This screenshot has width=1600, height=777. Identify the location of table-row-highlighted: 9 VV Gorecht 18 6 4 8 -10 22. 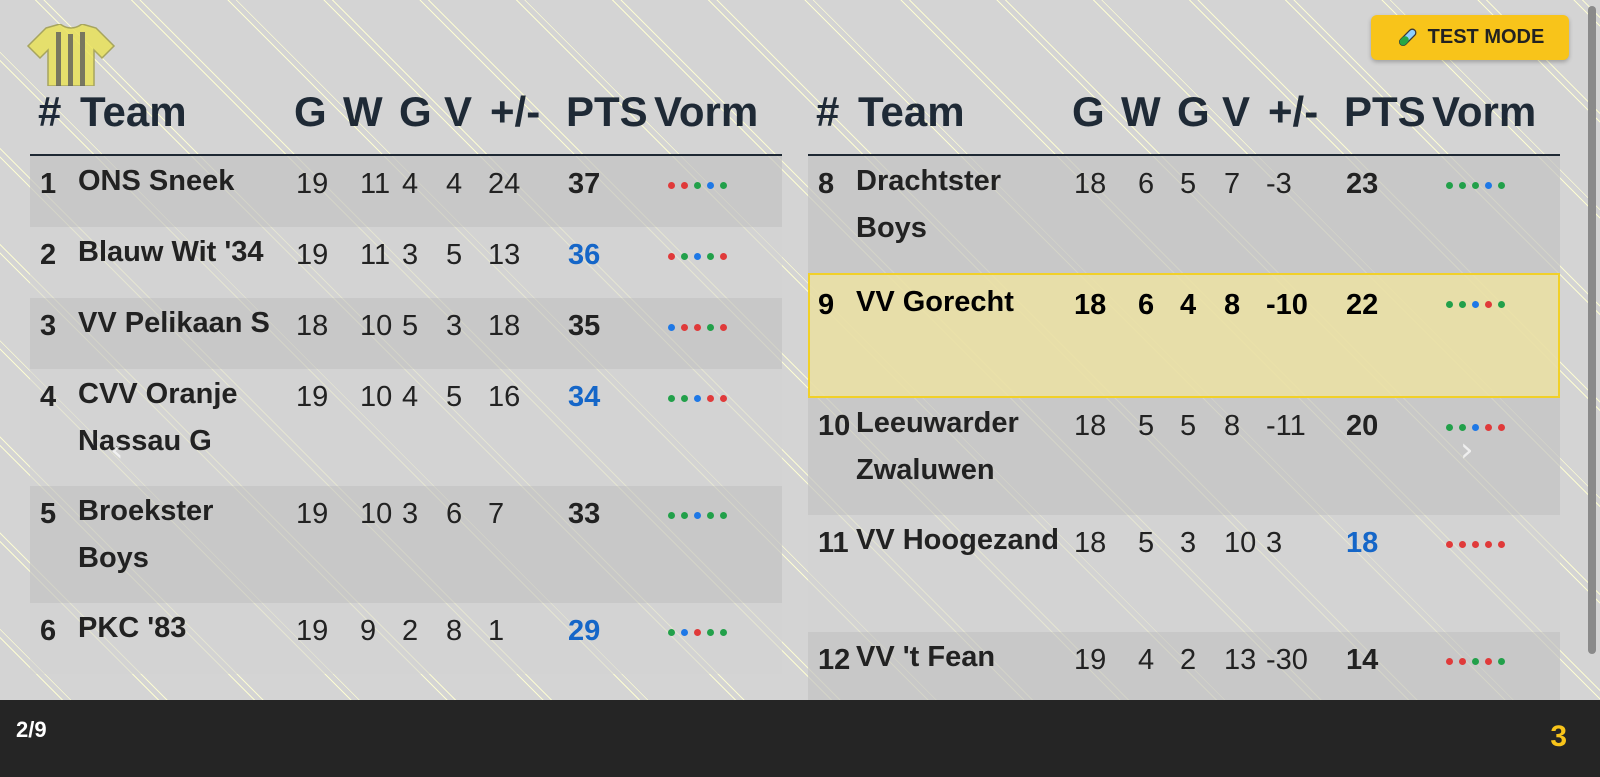
(1184, 335).